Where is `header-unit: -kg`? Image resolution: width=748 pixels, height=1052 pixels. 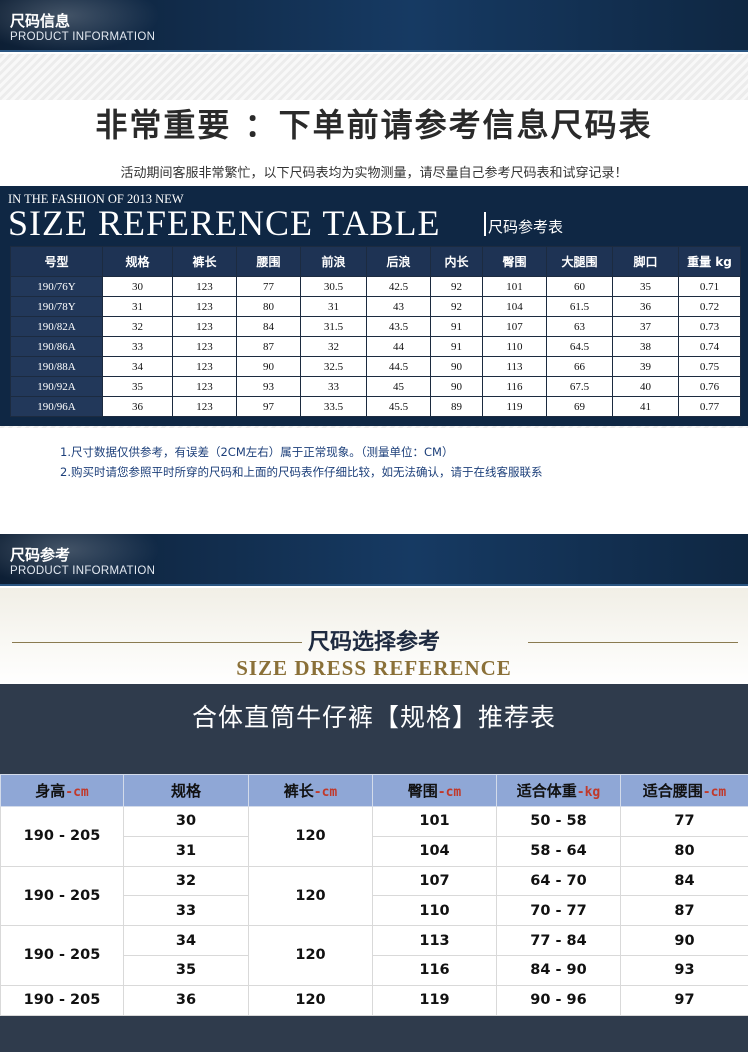
header-unit: -kg is located at coordinates (588, 792).